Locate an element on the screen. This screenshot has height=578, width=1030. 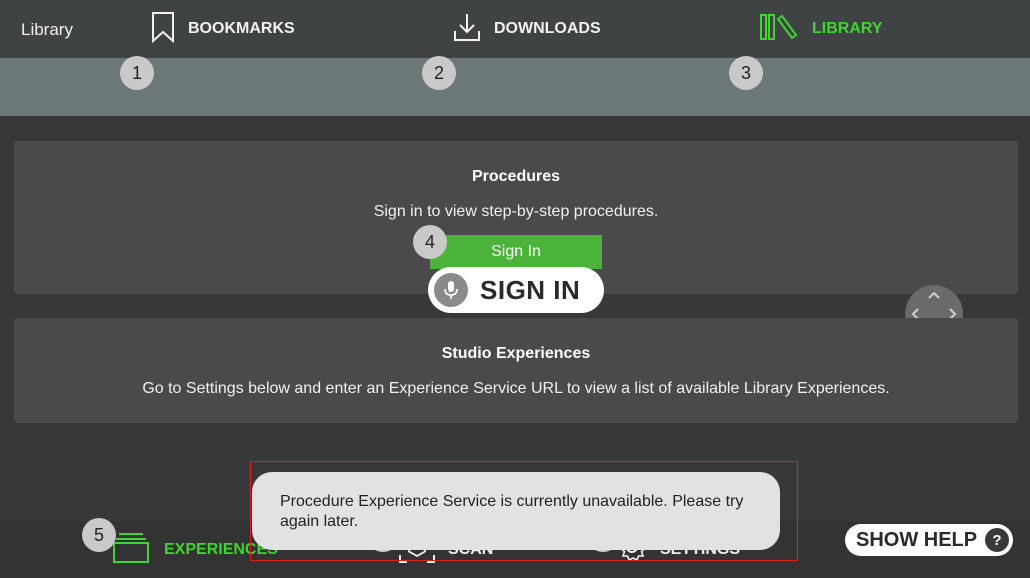
microphone-icon is located at coordinates (451, 290).